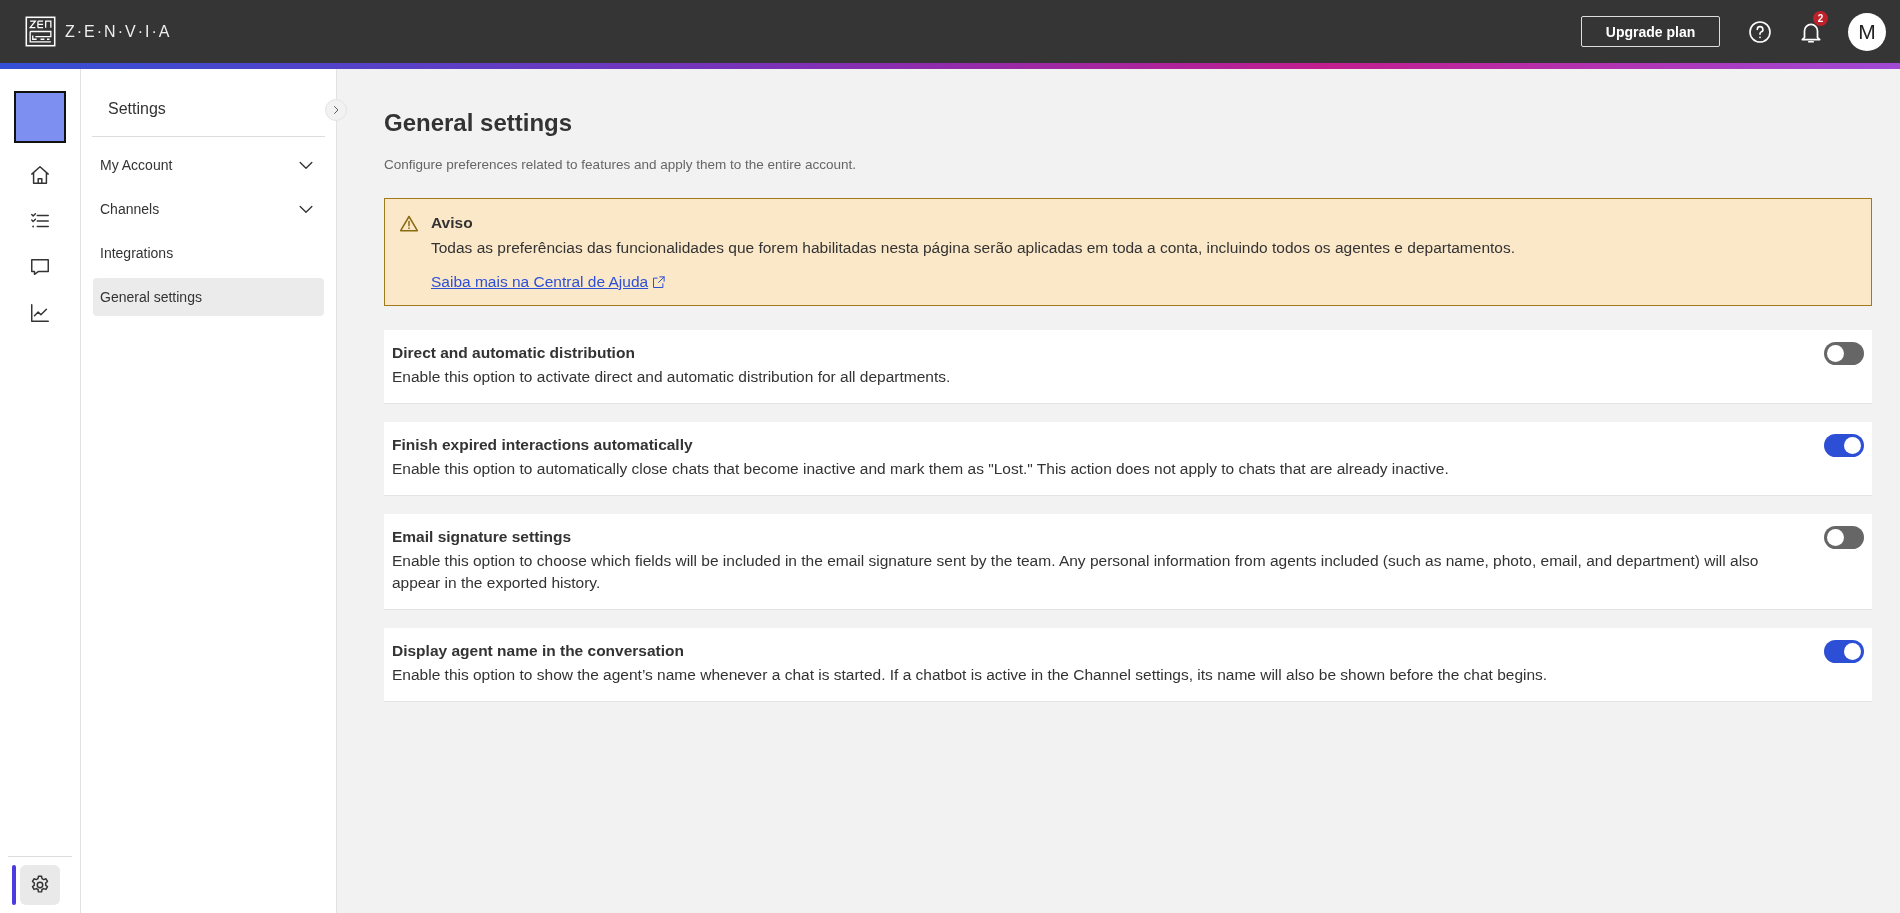 This screenshot has width=1900, height=913. Describe the element at coordinates (452, 223) in the screenshot. I see `notice-title: Aviso` at that location.